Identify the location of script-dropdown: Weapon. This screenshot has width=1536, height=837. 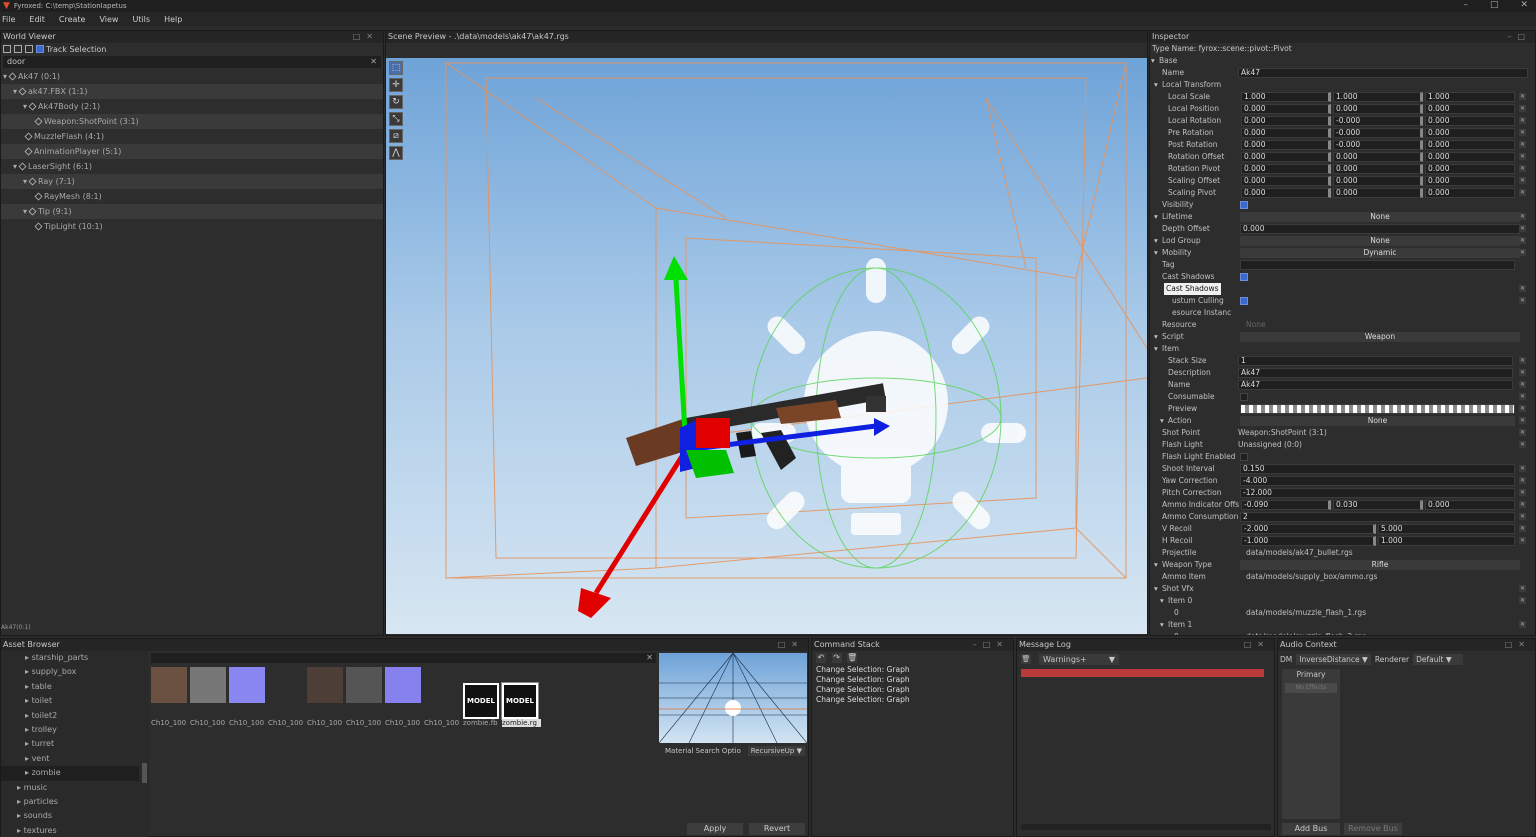
(1380, 337).